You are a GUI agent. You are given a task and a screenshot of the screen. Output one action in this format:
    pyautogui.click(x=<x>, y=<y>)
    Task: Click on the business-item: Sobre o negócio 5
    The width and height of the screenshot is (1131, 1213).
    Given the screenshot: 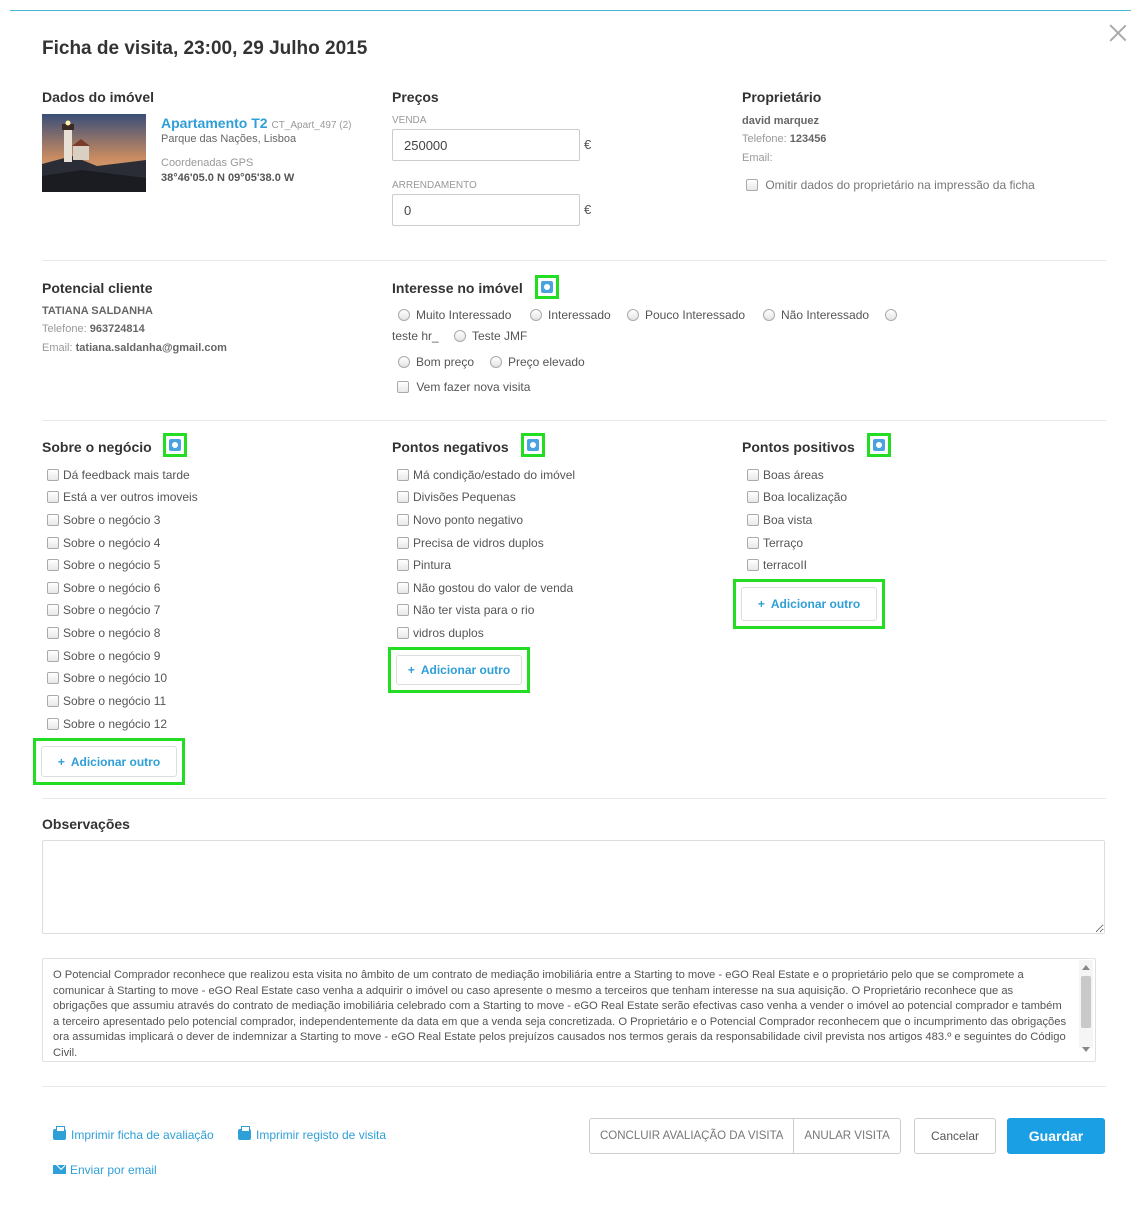 What is the action you would take?
    pyautogui.click(x=103, y=565)
    